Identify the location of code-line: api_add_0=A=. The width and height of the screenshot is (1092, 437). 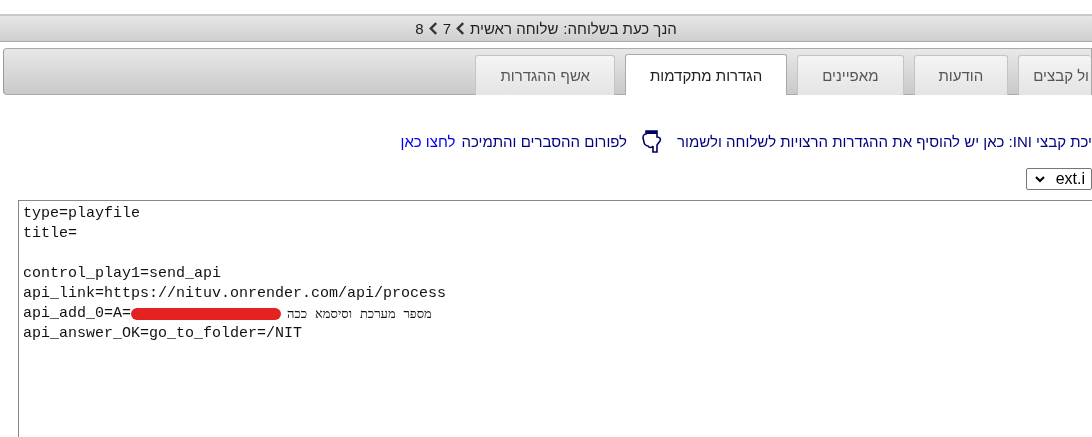
(77, 314).